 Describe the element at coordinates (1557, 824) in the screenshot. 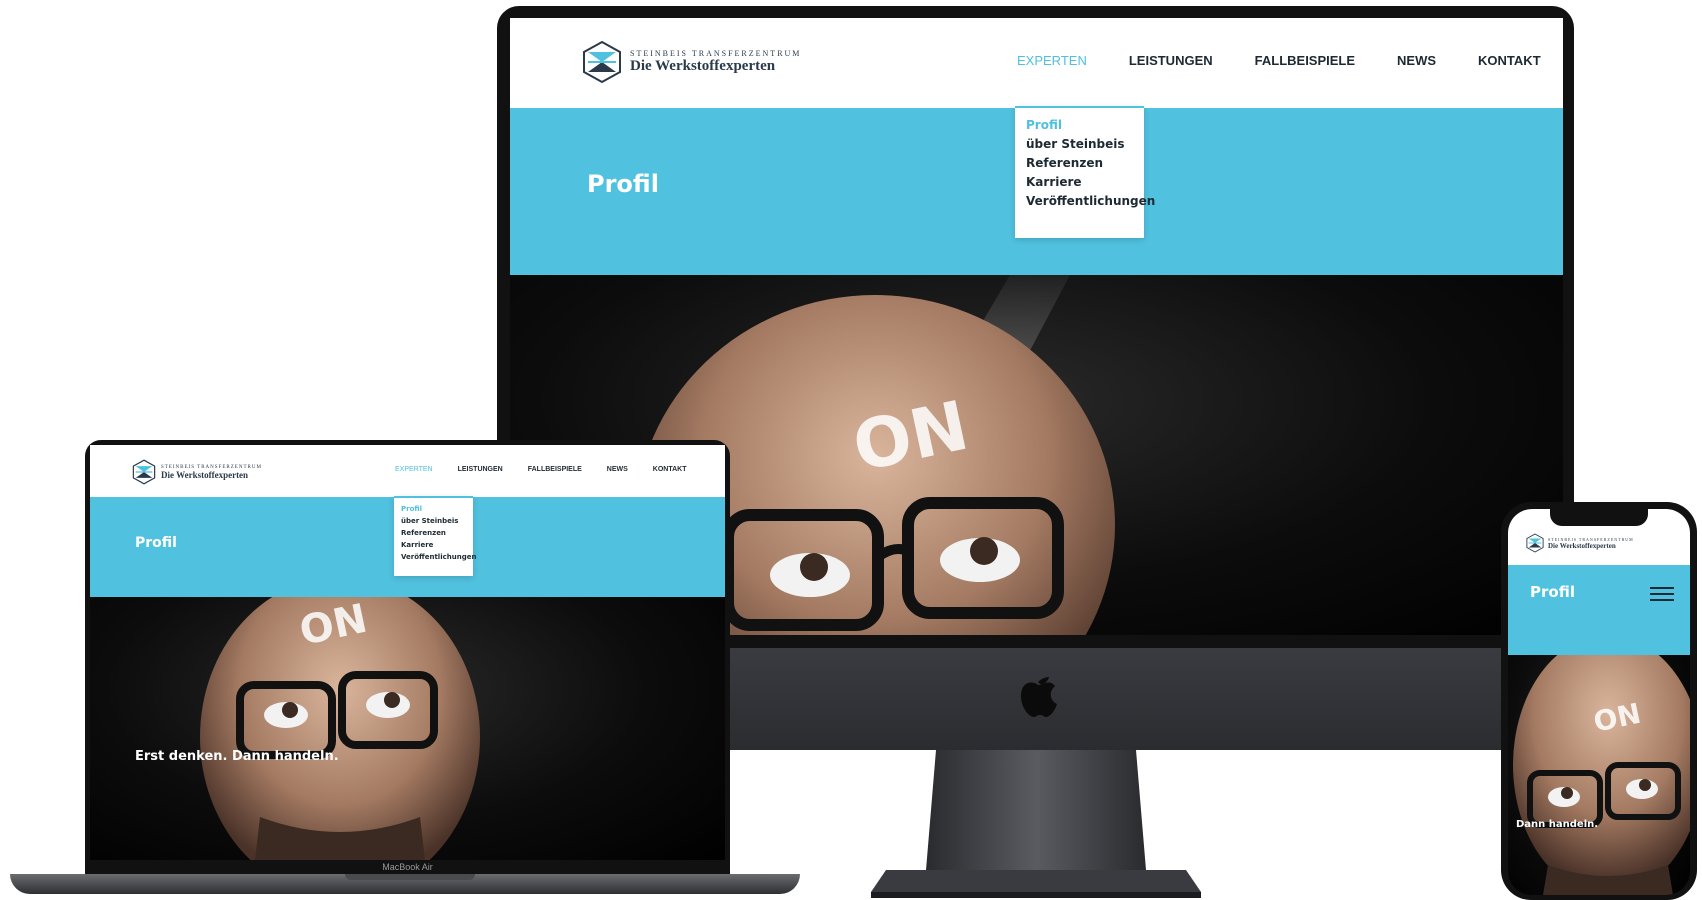

I see `hero-tagline: Dann handeln.` at that location.